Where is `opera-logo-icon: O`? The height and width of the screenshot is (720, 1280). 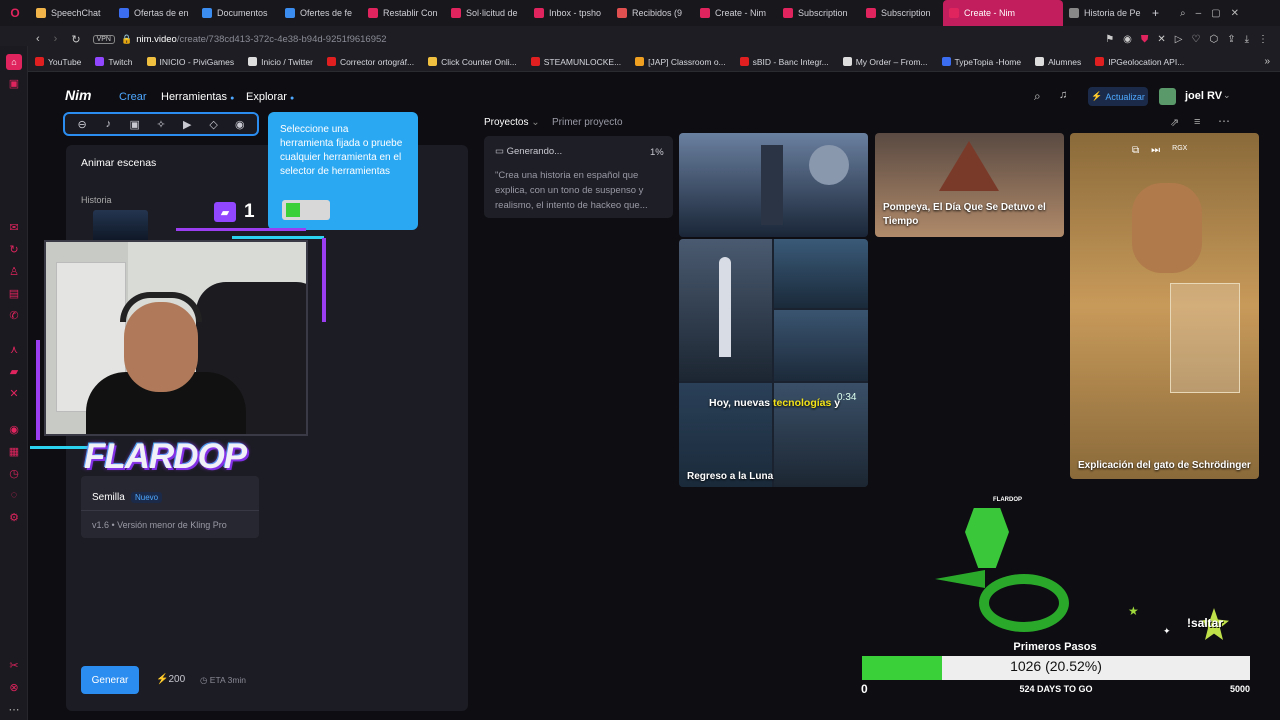
opera-logo-icon: O is located at coordinates (15, 13).